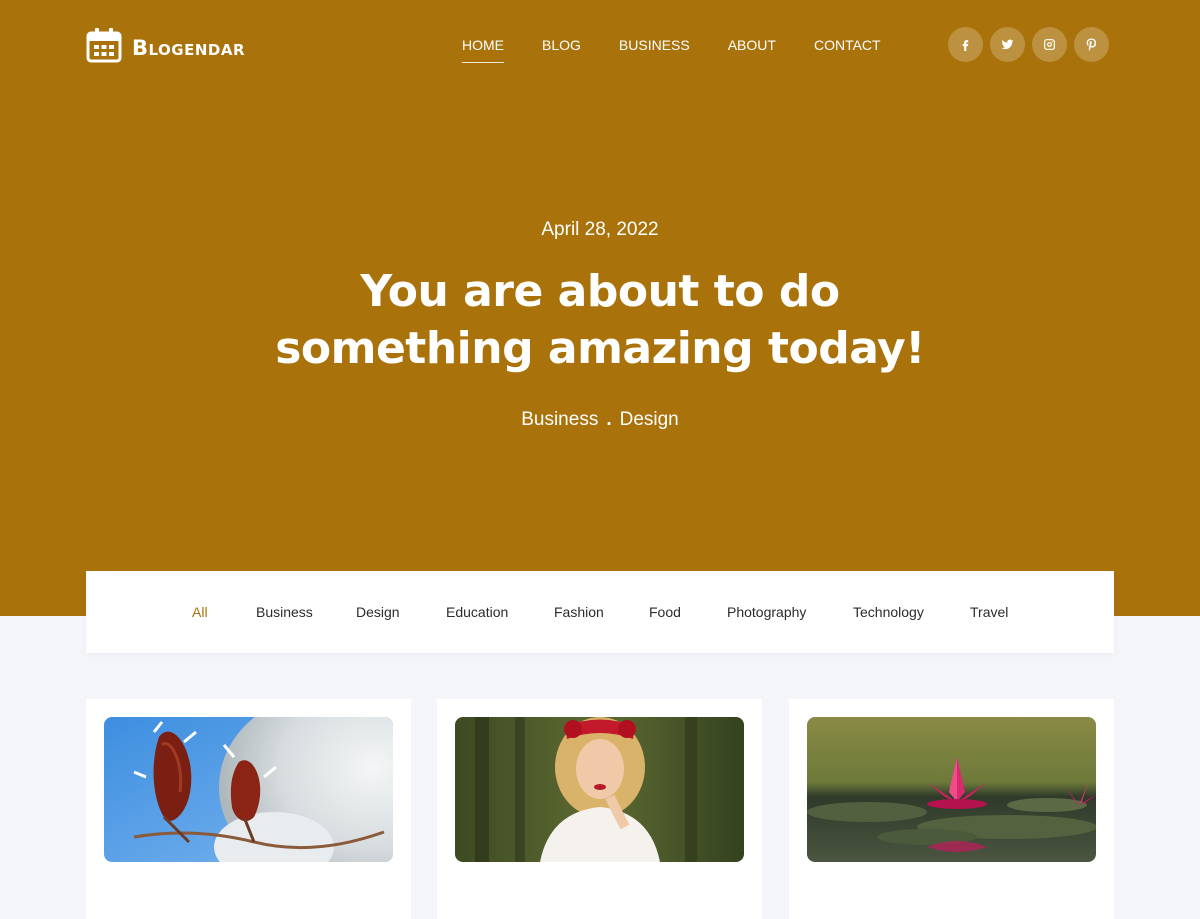 Image resolution: width=1200 pixels, height=919 pixels. What do you see at coordinates (752, 50) in the screenshot?
I see `nav-item-about: ABOUT` at bounding box center [752, 50].